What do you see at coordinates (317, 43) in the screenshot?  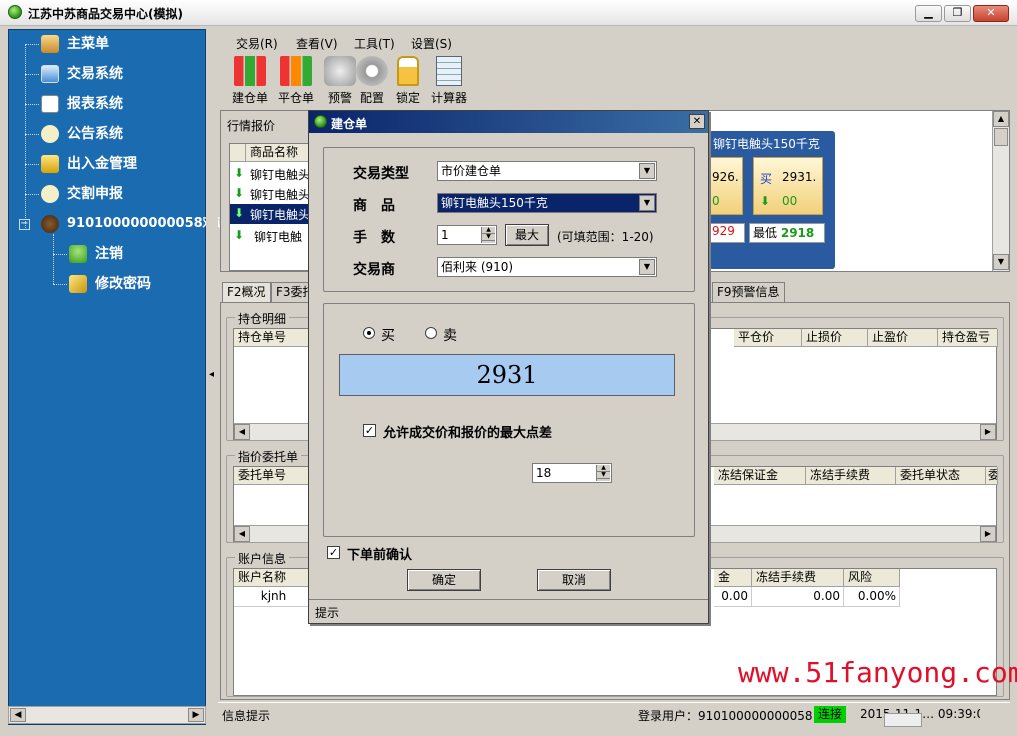 I see `menu-view: 查看(V)` at bounding box center [317, 43].